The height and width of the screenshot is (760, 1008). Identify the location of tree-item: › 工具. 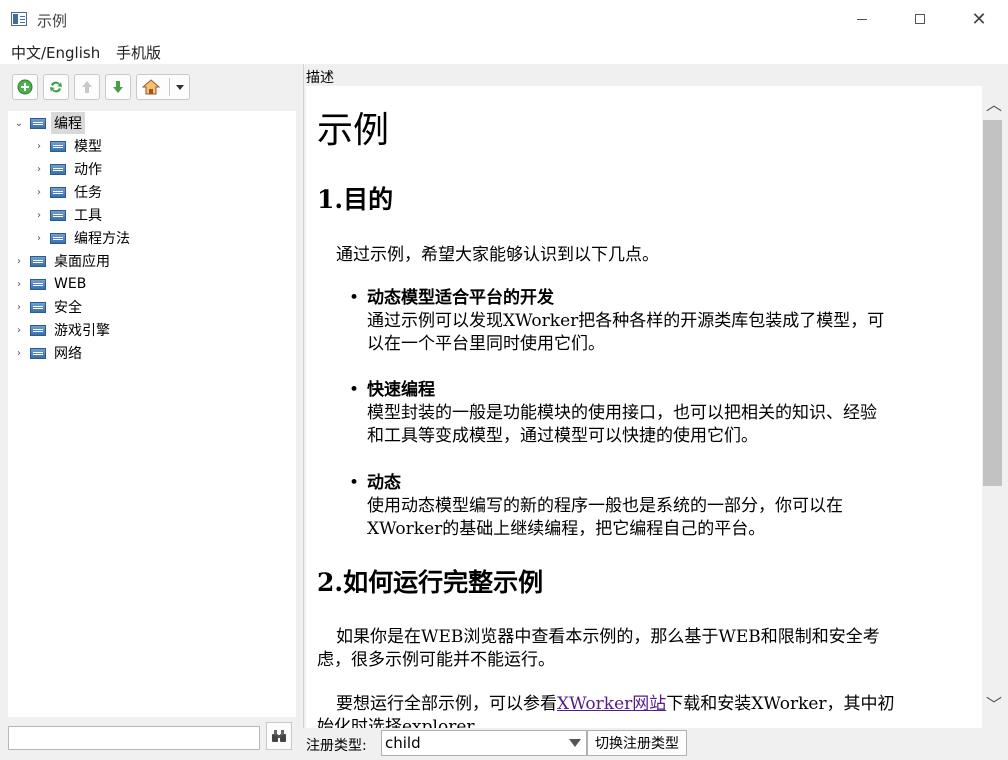
(68, 215).